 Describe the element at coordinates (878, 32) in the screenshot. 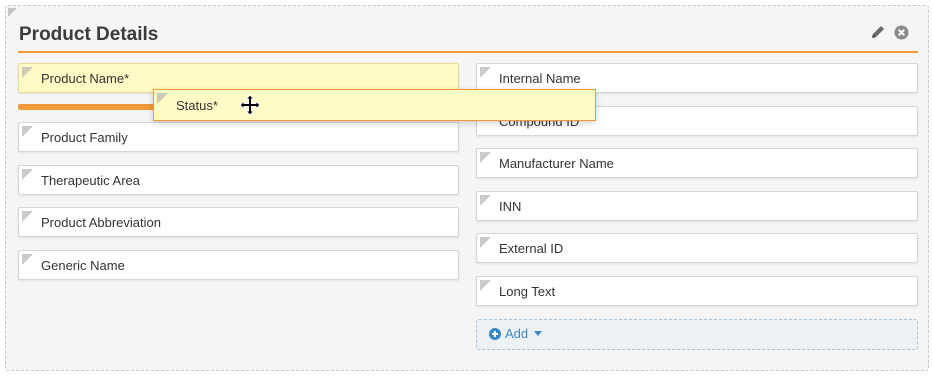

I see `pencil-icon` at that location.